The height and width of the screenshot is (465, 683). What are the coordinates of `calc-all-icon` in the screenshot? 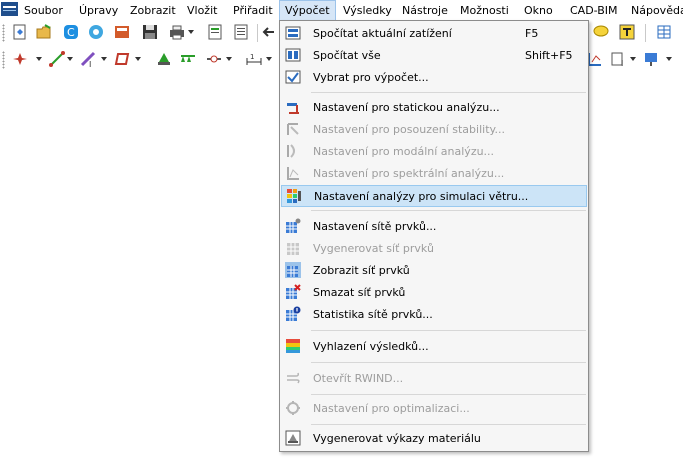 It's located at (293, 55).